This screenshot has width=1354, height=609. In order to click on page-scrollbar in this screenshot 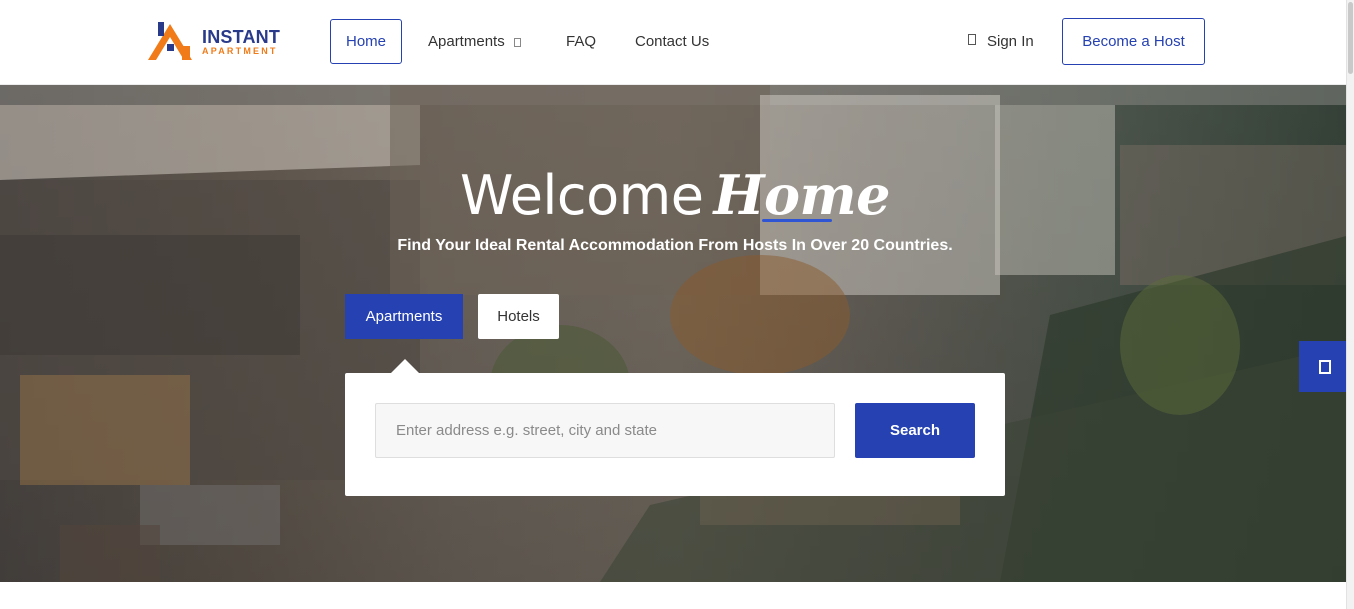, I will do `click(1350, 304)`.